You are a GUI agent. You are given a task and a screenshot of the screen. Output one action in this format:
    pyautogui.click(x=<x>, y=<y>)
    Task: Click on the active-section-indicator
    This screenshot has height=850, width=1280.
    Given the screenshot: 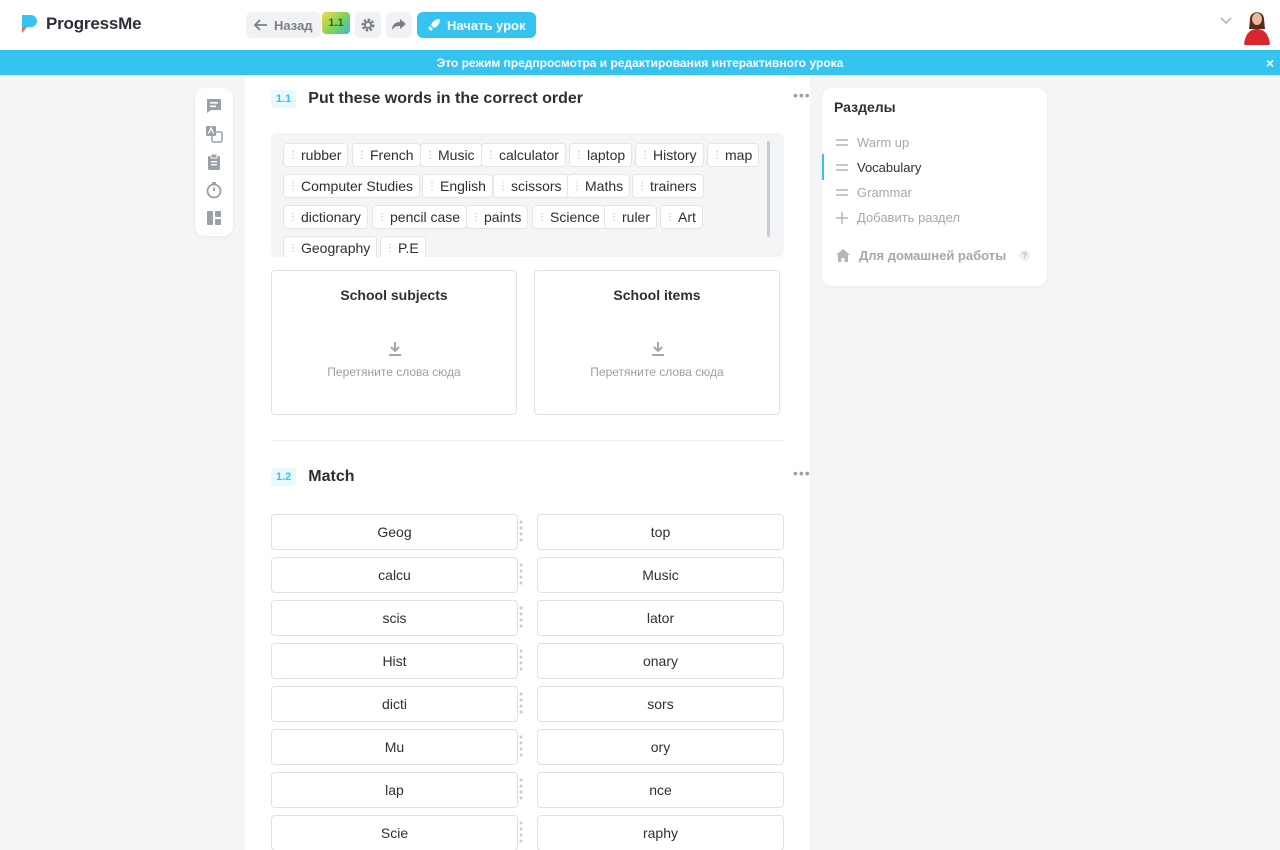 What is the action you would take?
    pyautogui.click(x=823, y=167)
    